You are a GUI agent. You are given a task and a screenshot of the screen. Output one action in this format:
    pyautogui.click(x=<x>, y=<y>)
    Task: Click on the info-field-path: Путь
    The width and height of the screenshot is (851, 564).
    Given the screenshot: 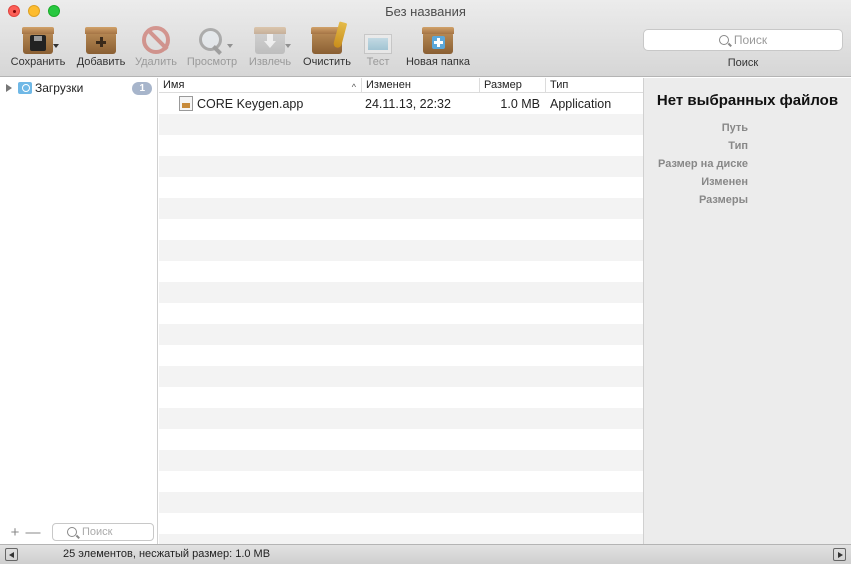 What is the action you would take?
    pyautogui.click(x=734, y=128)
    